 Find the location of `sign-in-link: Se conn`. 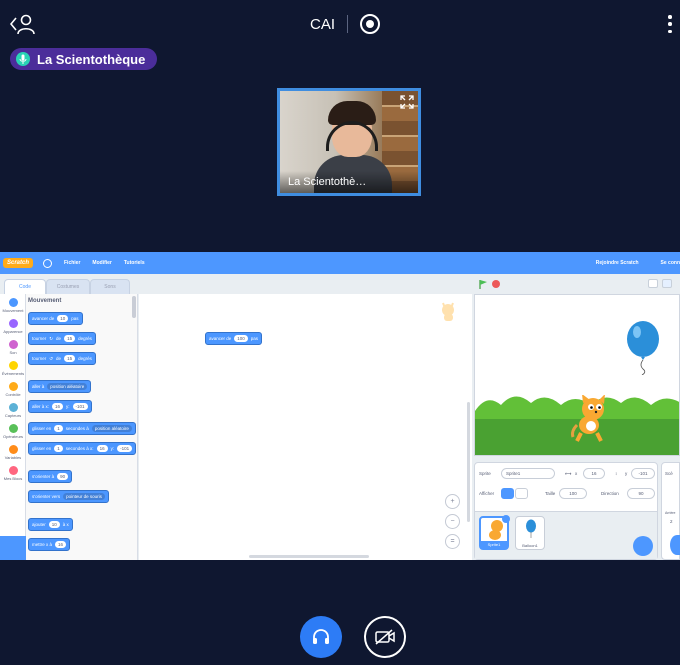

sign-in-link: Se conn is located at coordinates (670, 263).